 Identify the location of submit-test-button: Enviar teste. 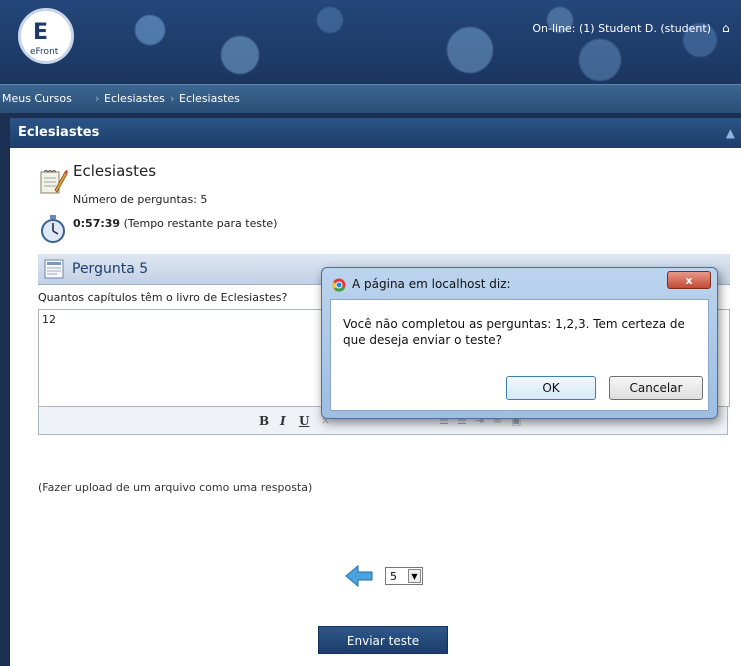
(383, 640).